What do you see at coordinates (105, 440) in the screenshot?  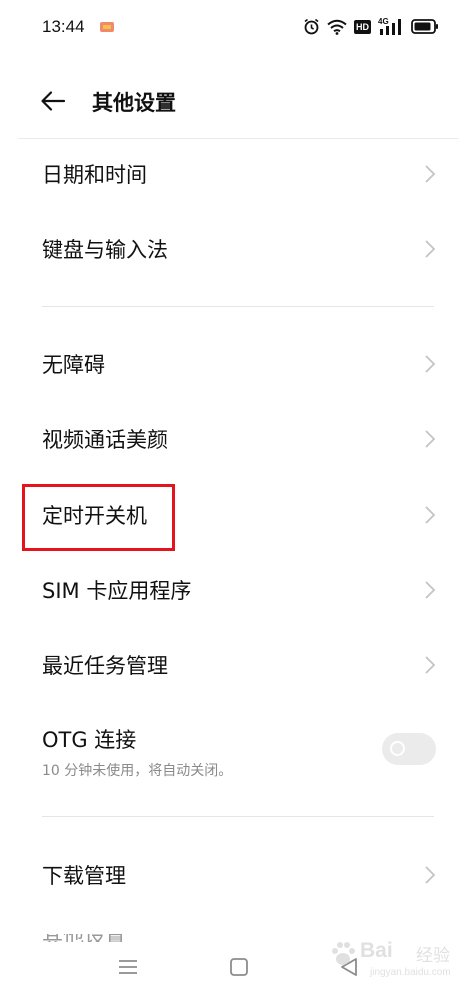 I see `settings-item-label: 视频通话美颜` at bounding box center [105, 440].